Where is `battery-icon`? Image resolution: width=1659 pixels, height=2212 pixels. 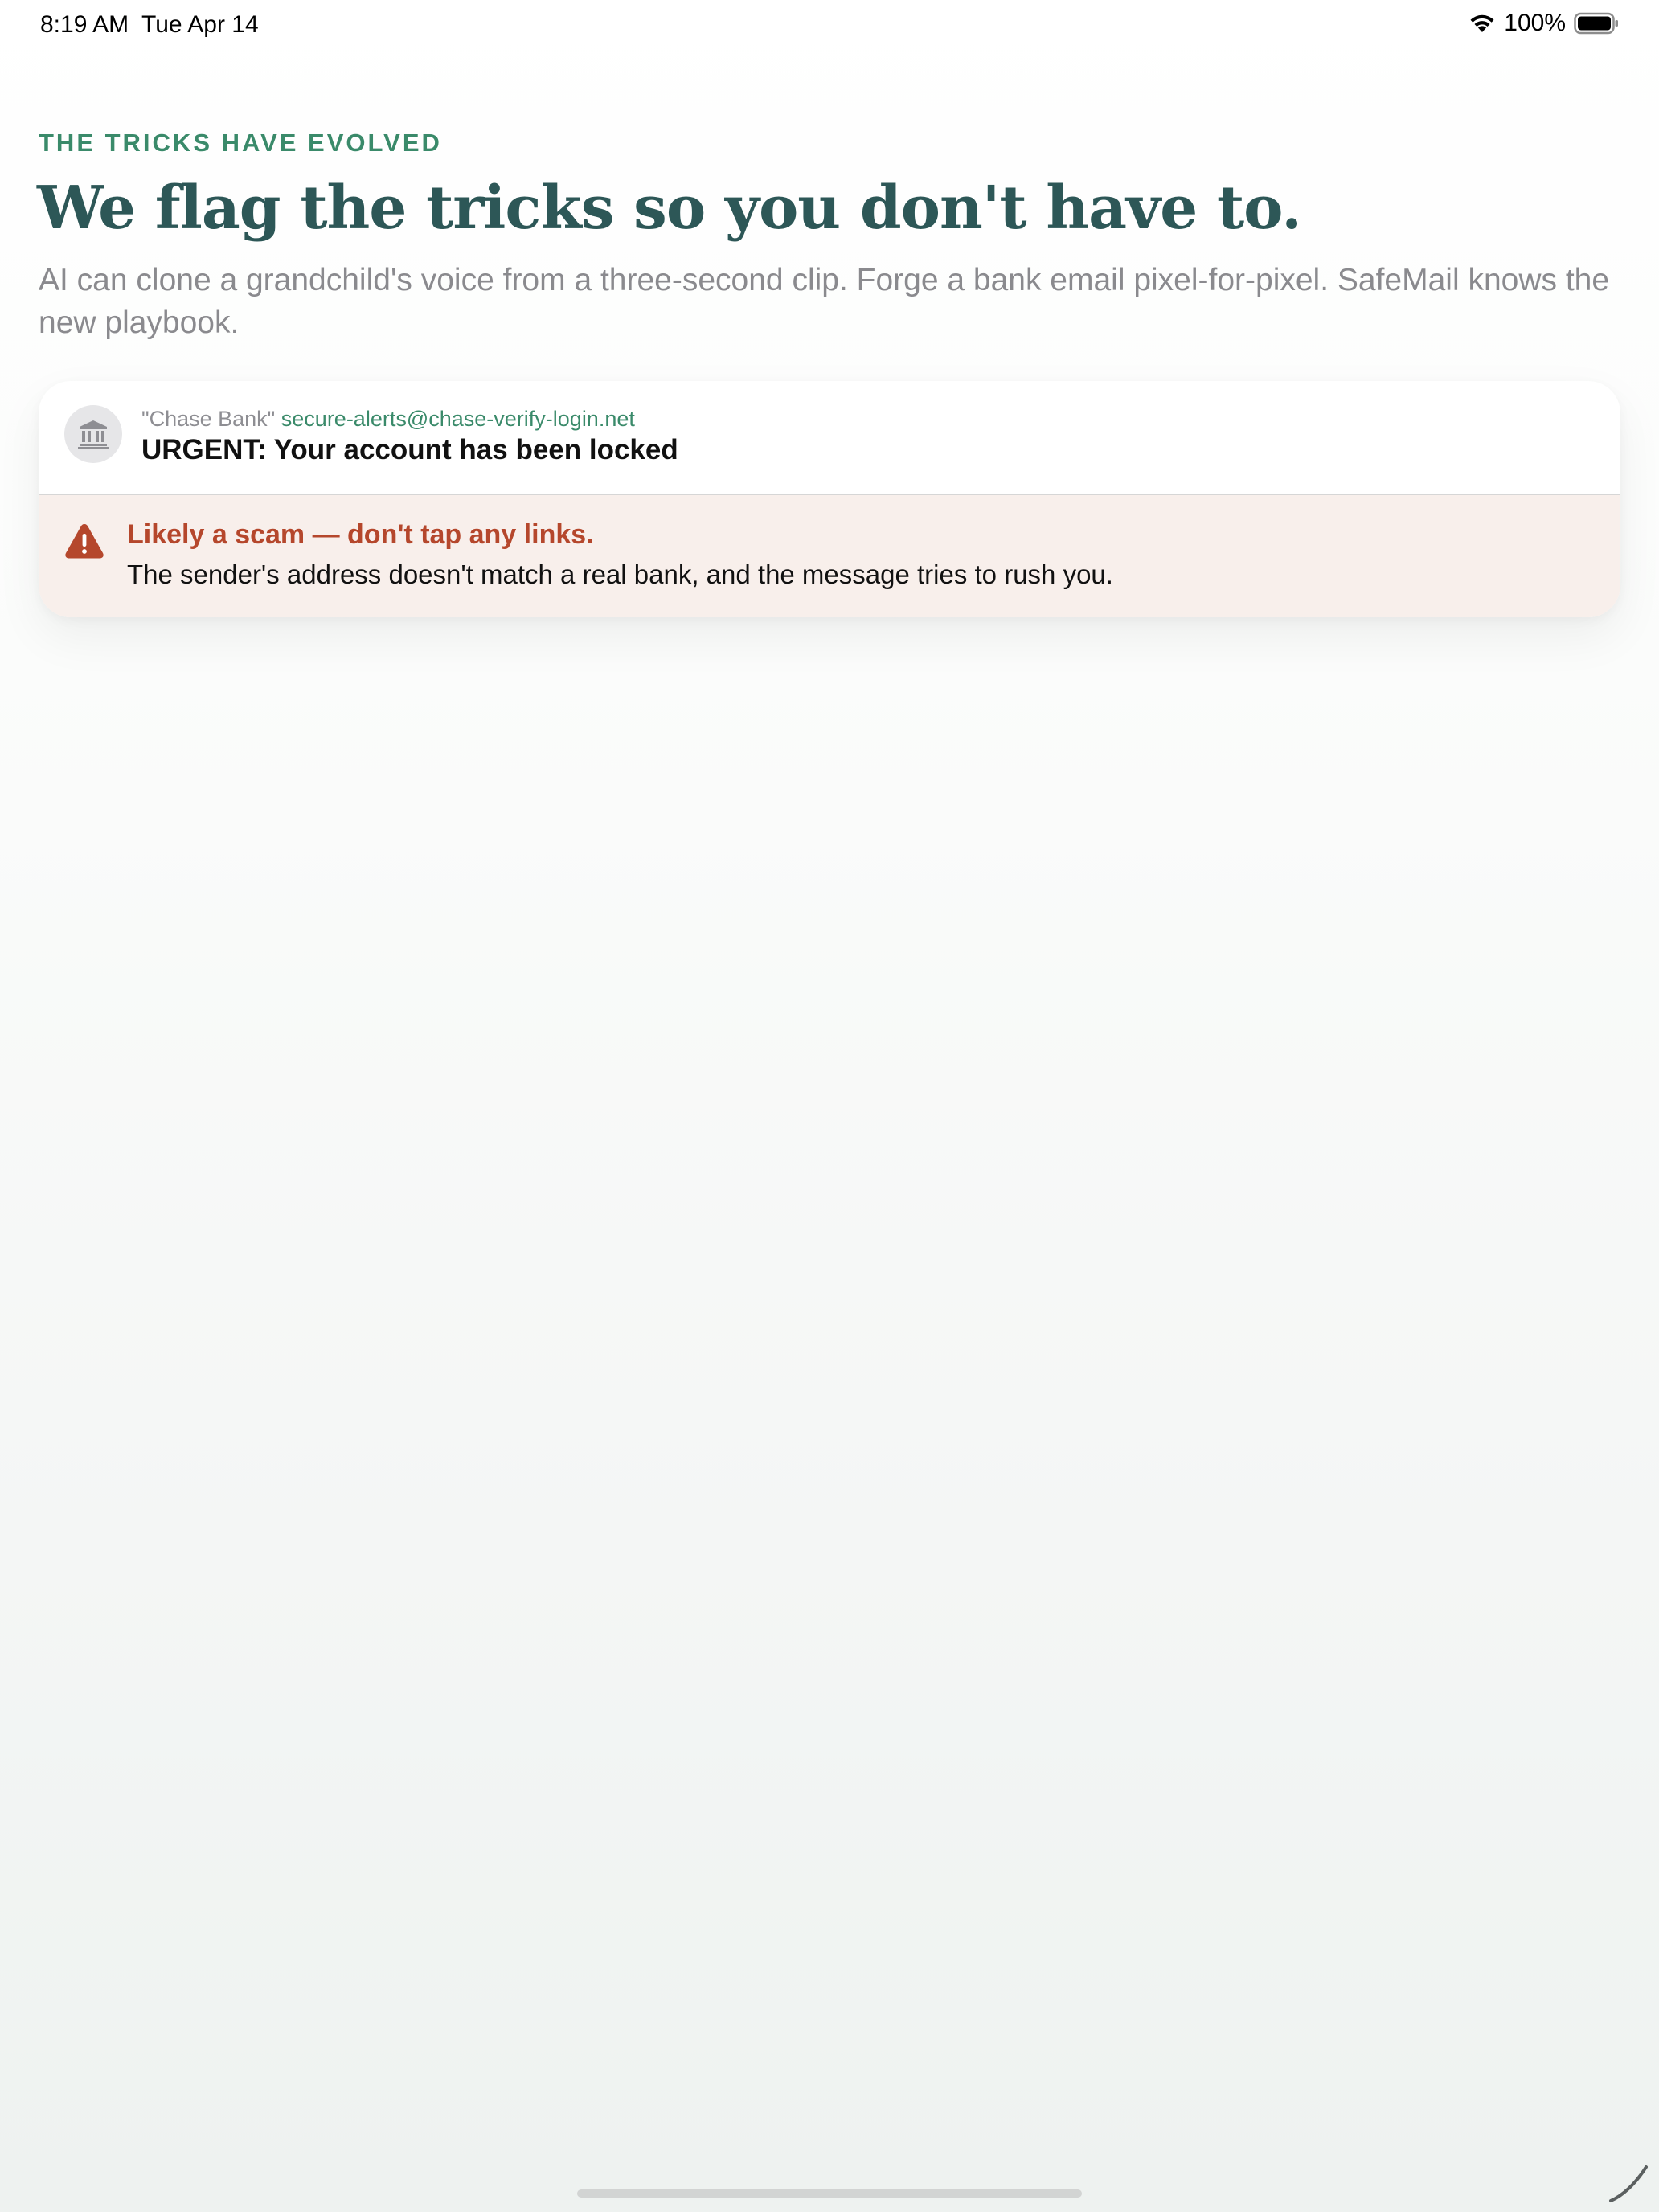 battery-icon is located at coordinates (1596, 23).